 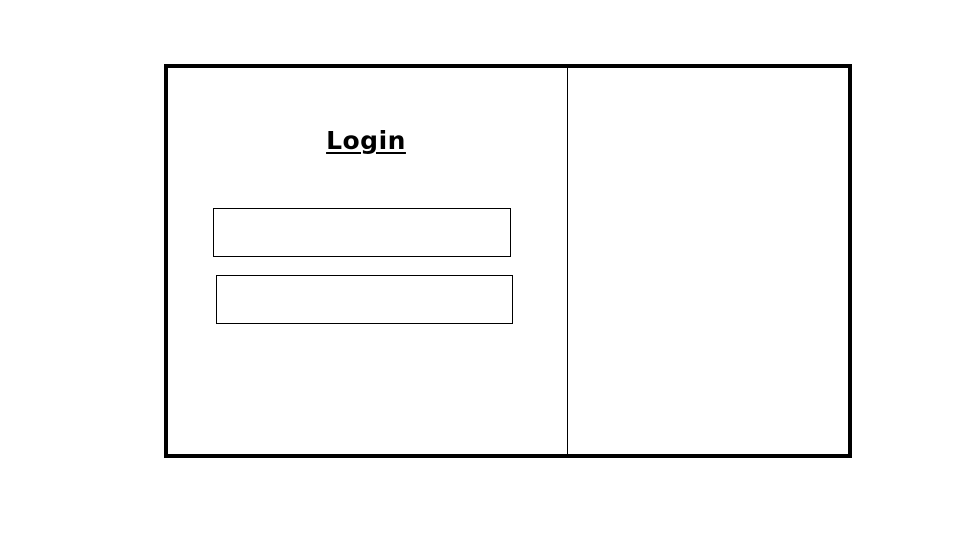 I want to click on username-field, so click(x=362, y=232).